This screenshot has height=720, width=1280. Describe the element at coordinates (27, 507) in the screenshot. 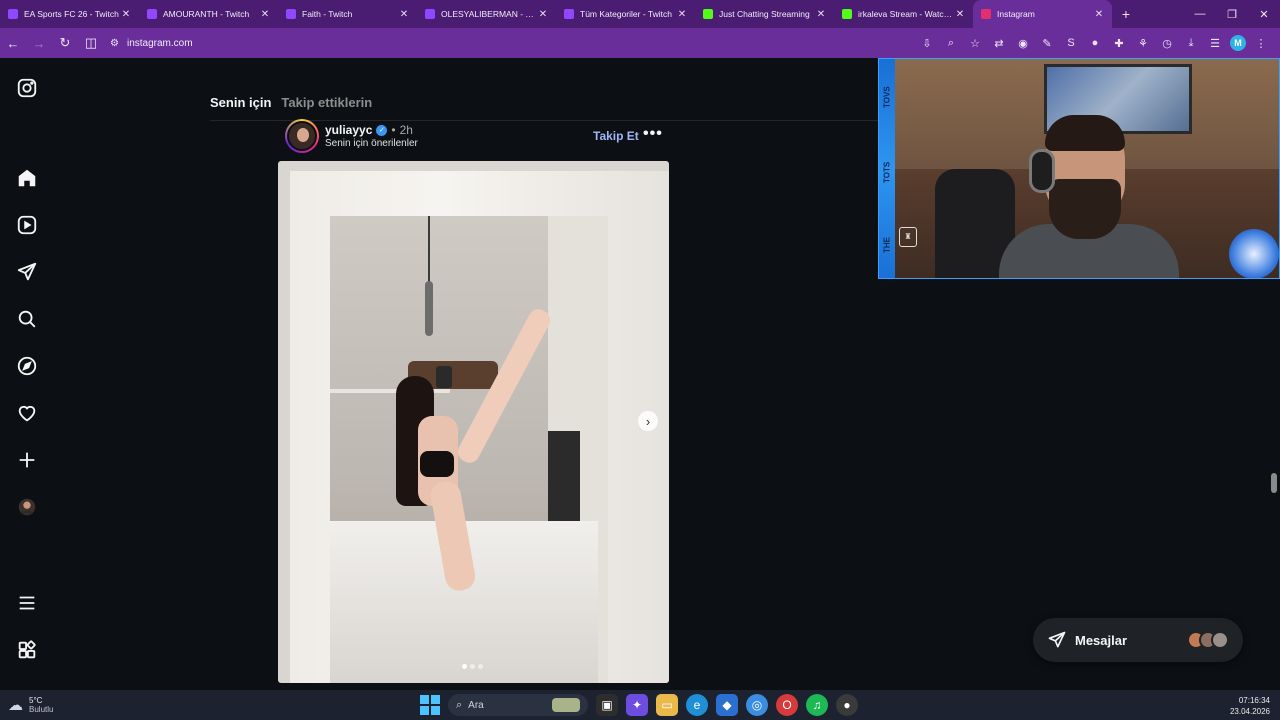

I see `profile-icon` at that location.